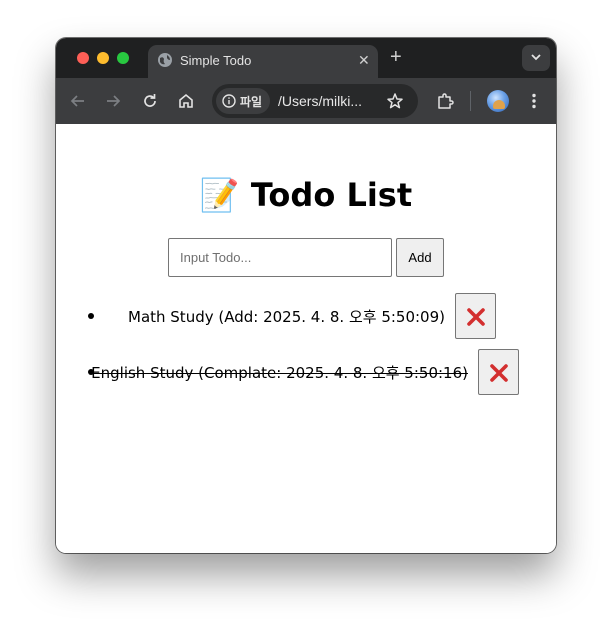 This screenshot has height=628, width=612. I want to click on reload-icon, so click(150, 101).